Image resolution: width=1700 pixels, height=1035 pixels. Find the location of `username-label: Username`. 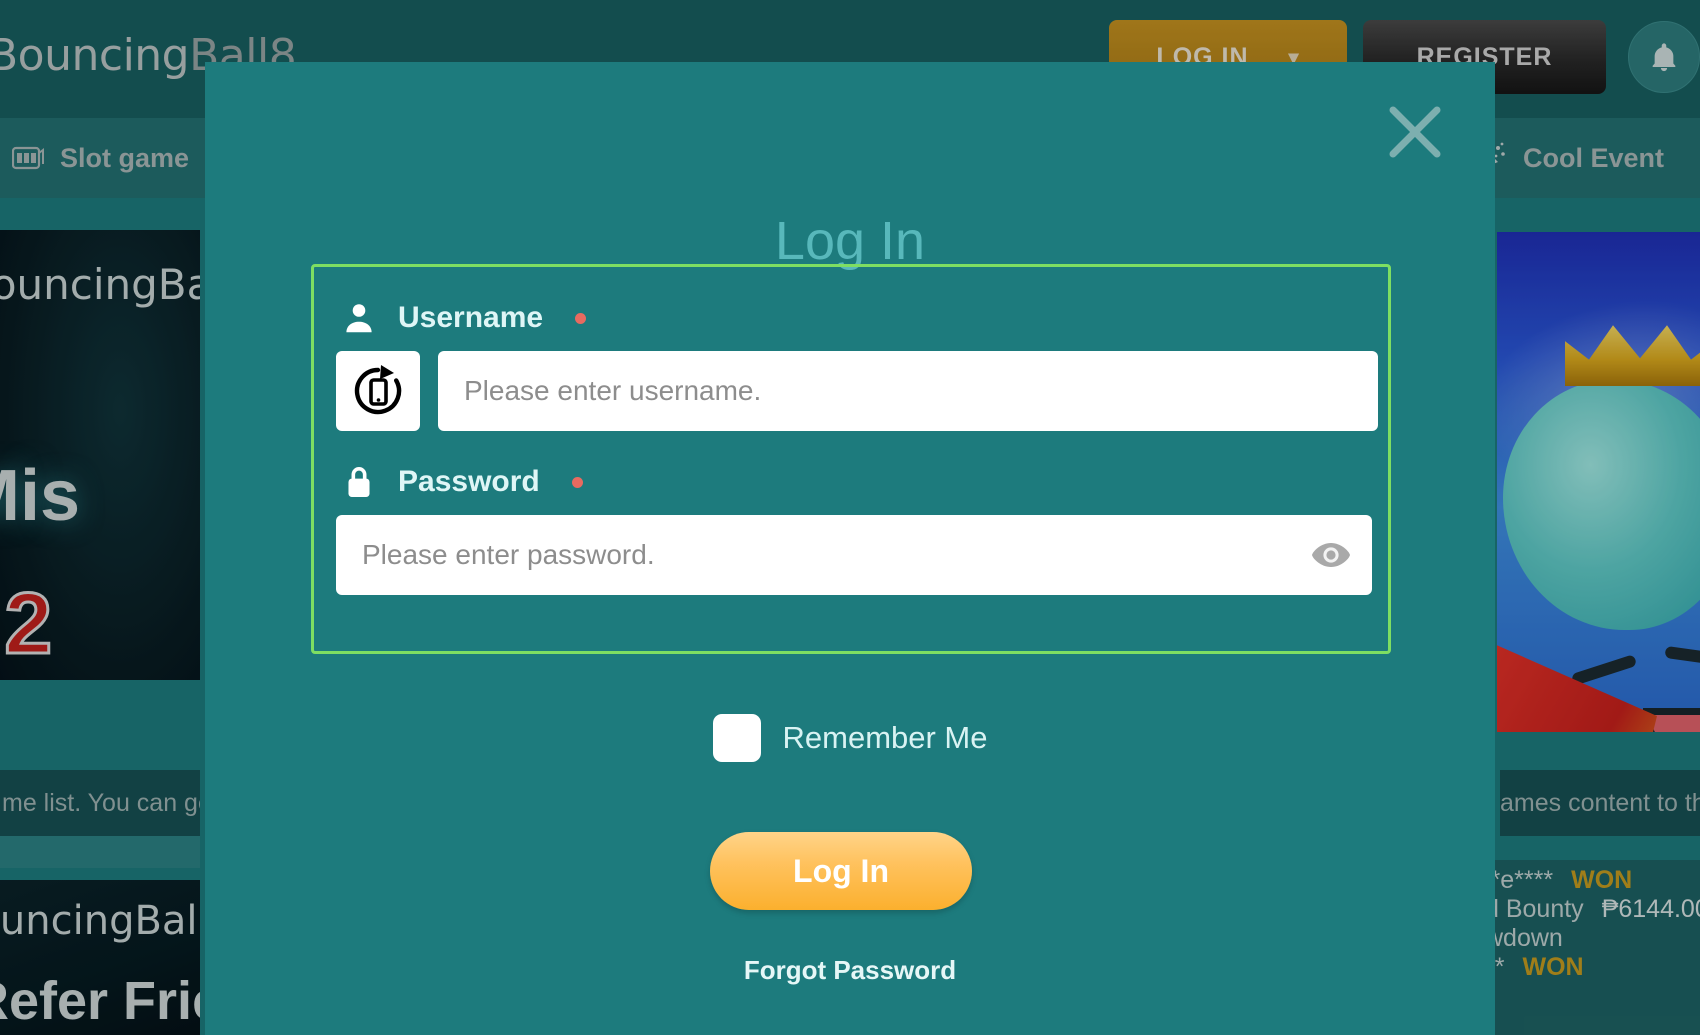

username-label: Username is located at coordinates (471, 317).